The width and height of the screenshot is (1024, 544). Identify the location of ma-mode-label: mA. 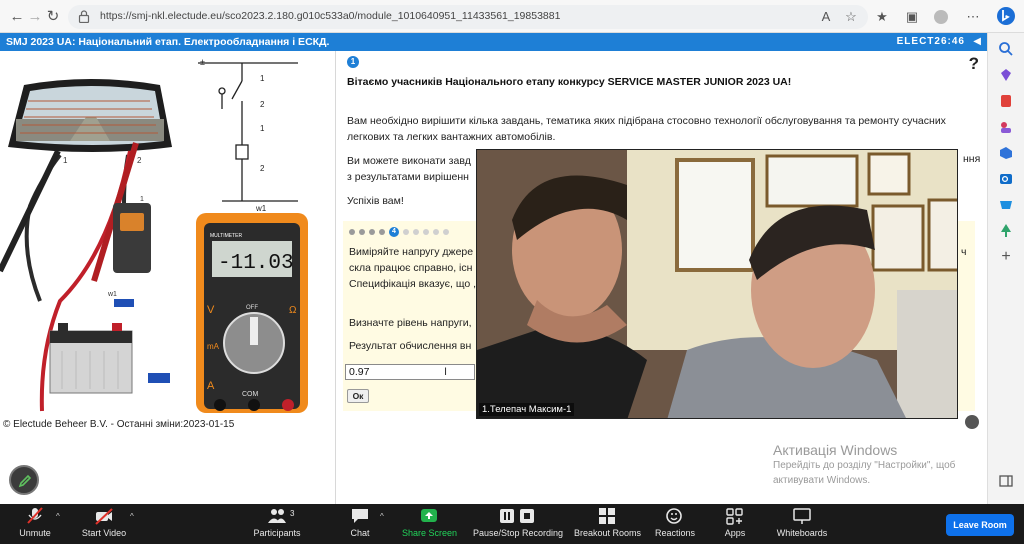
(213, 346).